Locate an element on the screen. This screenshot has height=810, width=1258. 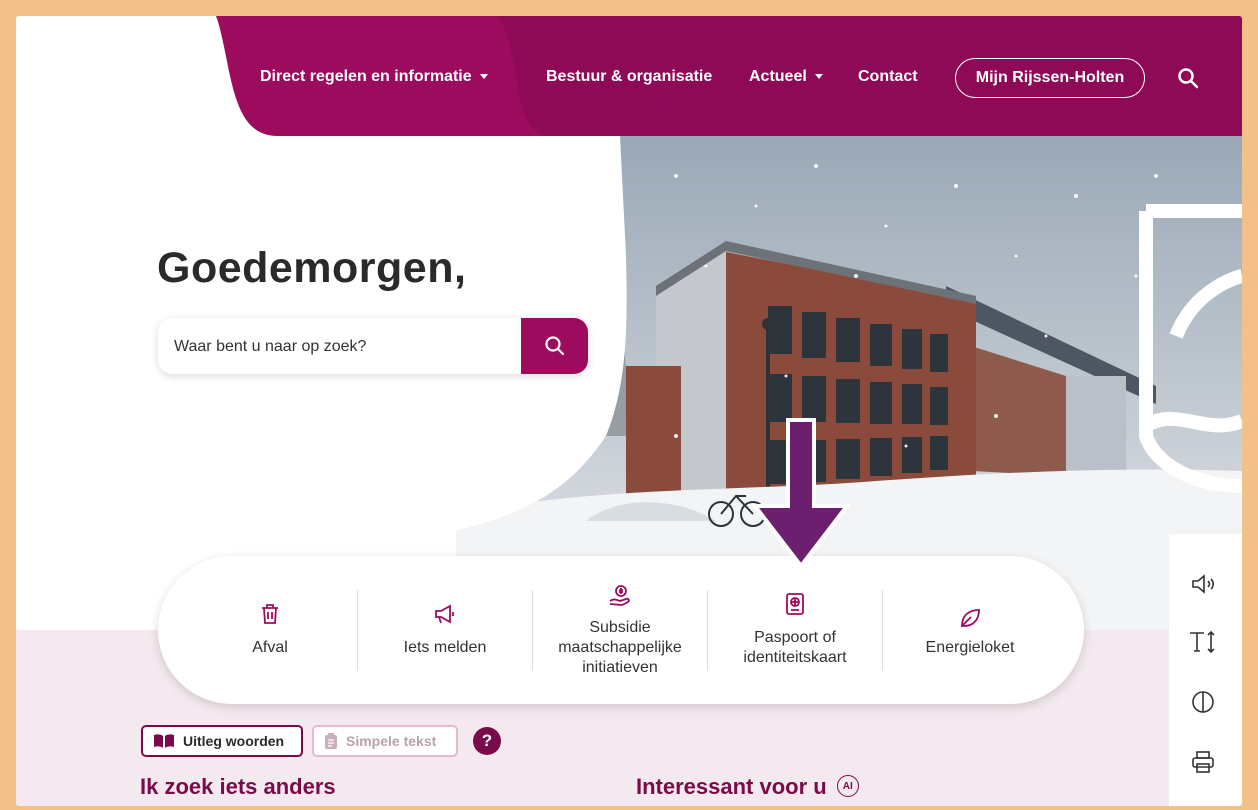
logo: Gemeente Rijssen Holten is located at coordinates (113, 76).